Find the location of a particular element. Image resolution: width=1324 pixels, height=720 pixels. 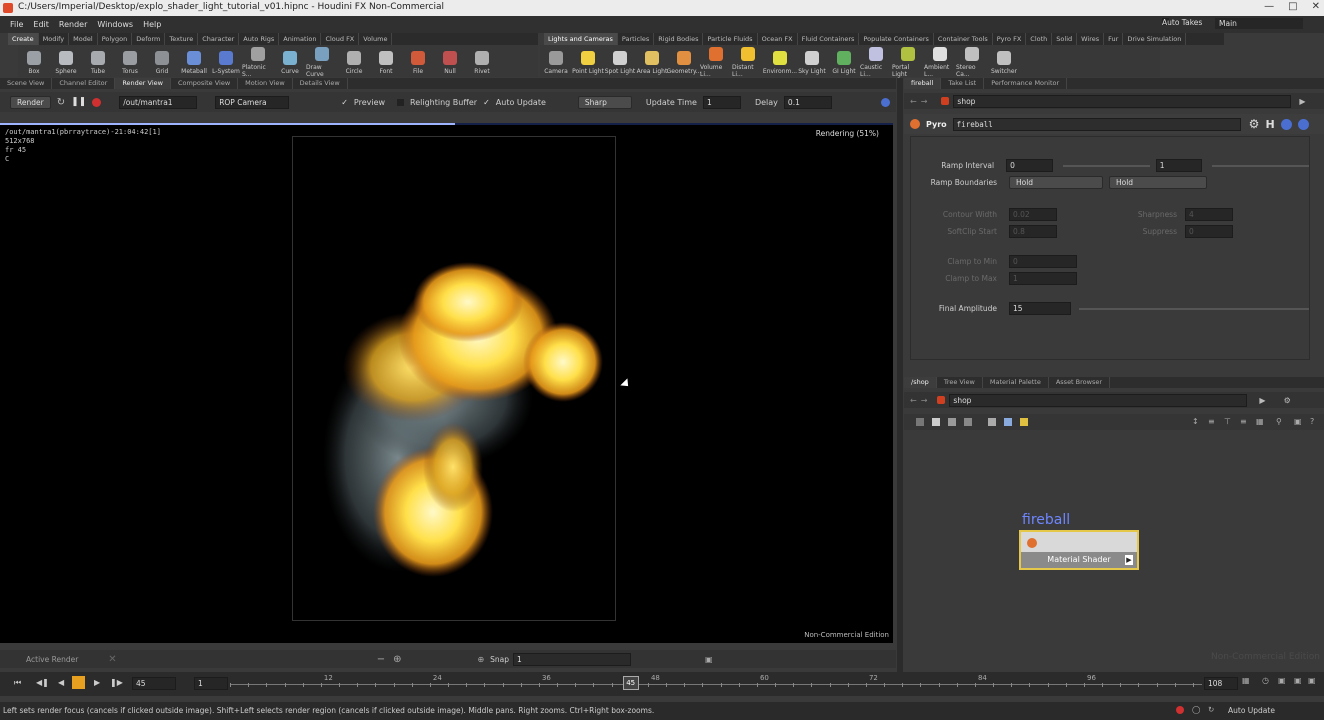

shelf-tool: Font is located at coordinates (386, 61).